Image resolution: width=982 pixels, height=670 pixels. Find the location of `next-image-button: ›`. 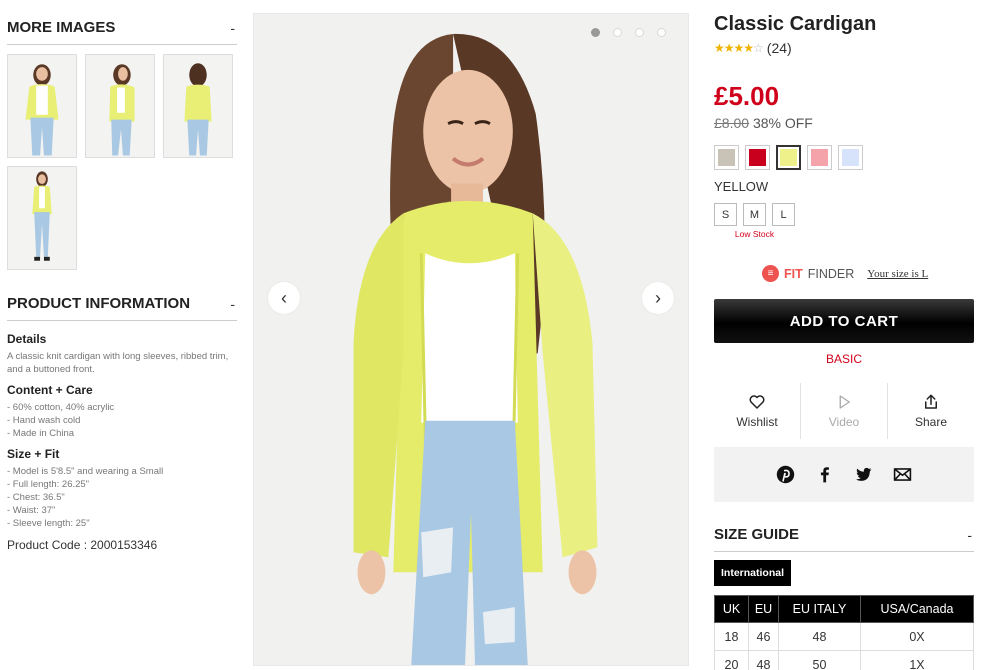

next-image-button: › is located at coordinates (658, 298).